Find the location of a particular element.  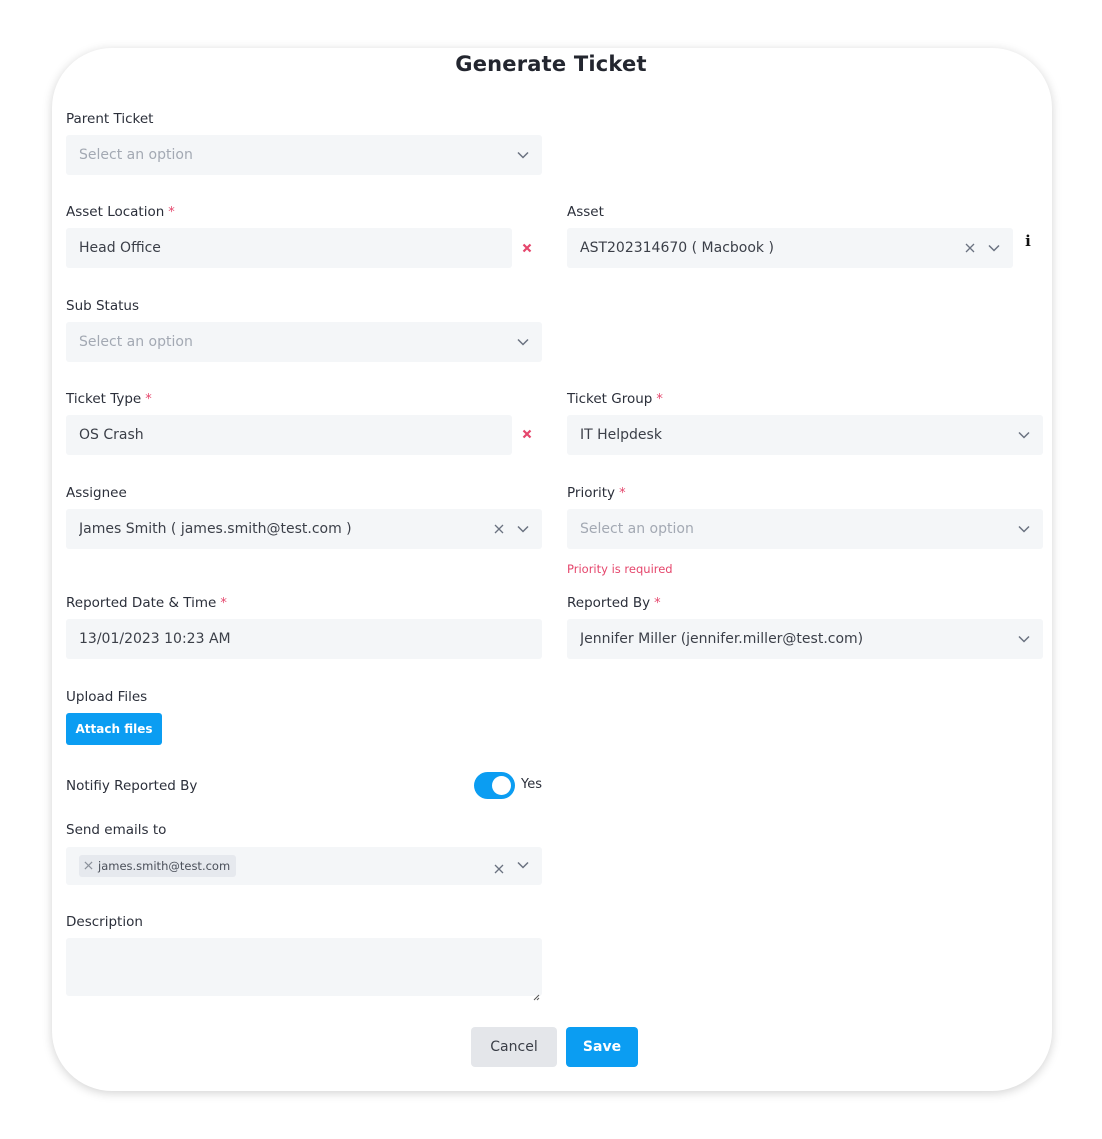

priority-label: Priority * is located at coordinates (596, 493).